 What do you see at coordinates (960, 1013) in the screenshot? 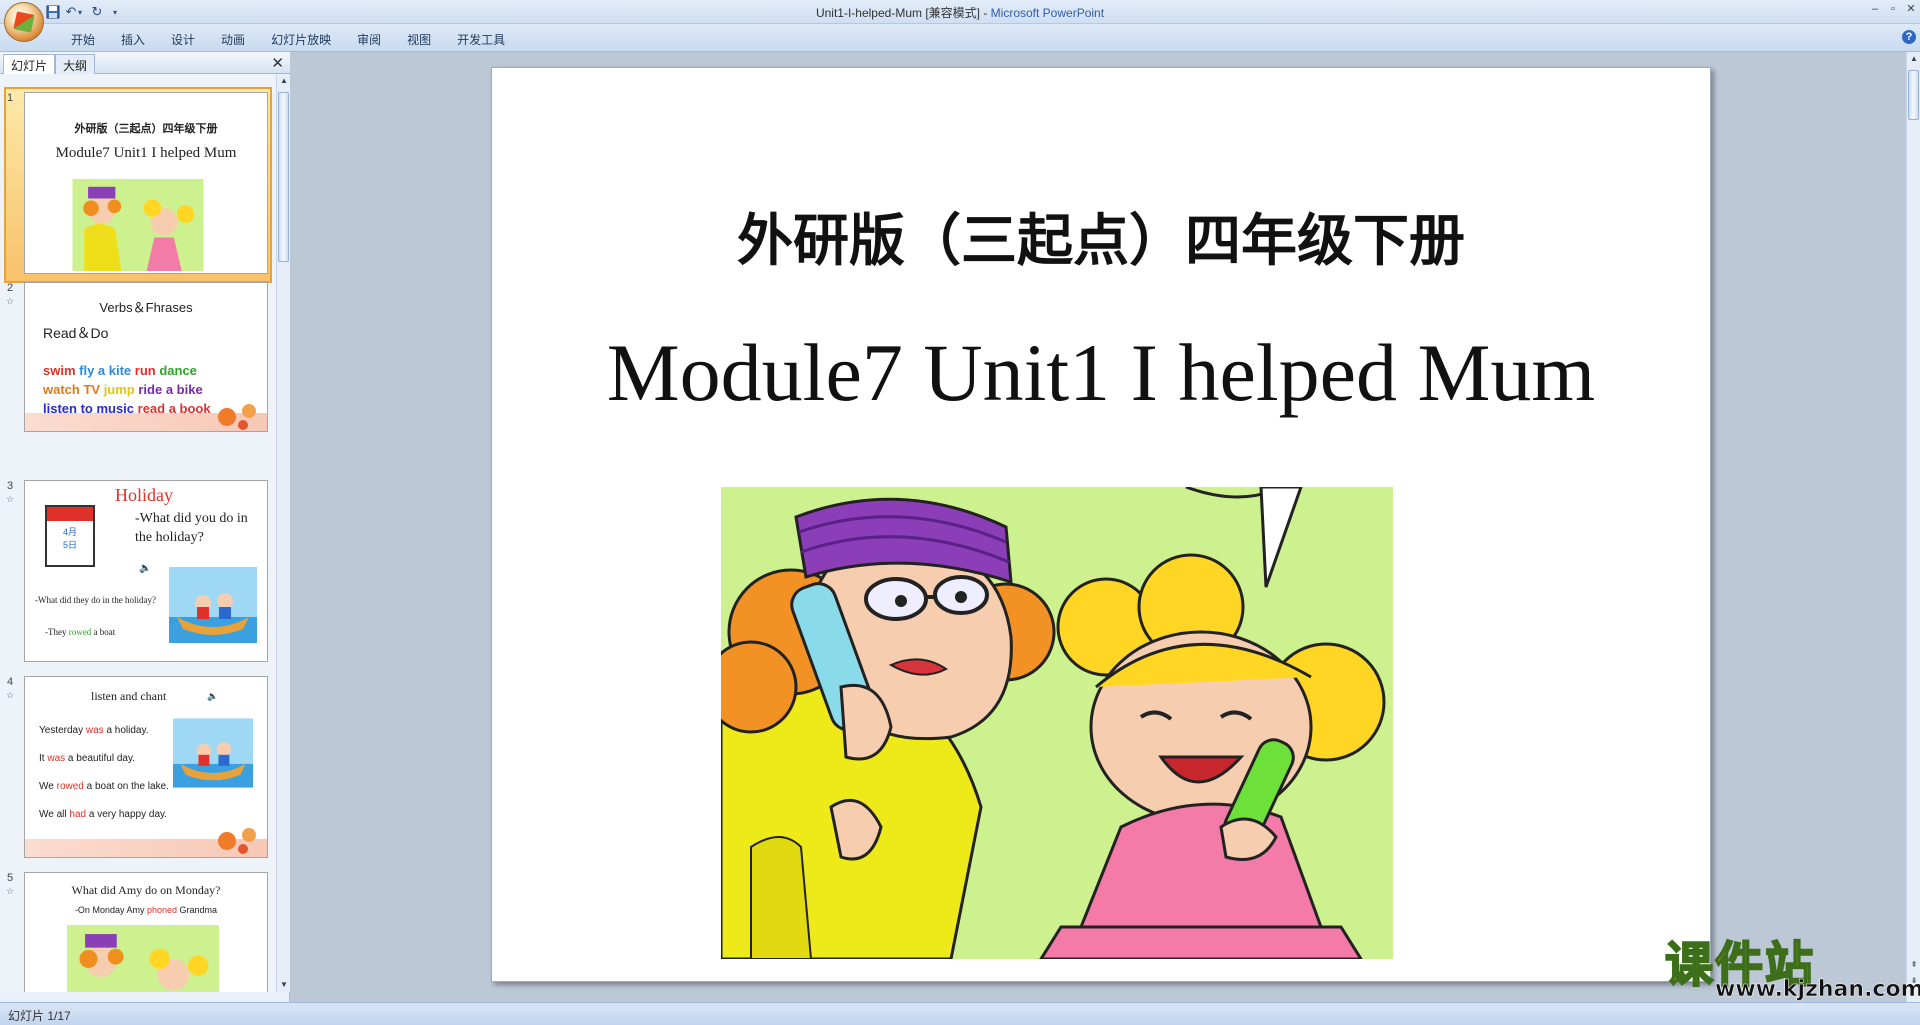
I see `status-bar: 幻灯片 1/17` at bounding box center [960, 1013].